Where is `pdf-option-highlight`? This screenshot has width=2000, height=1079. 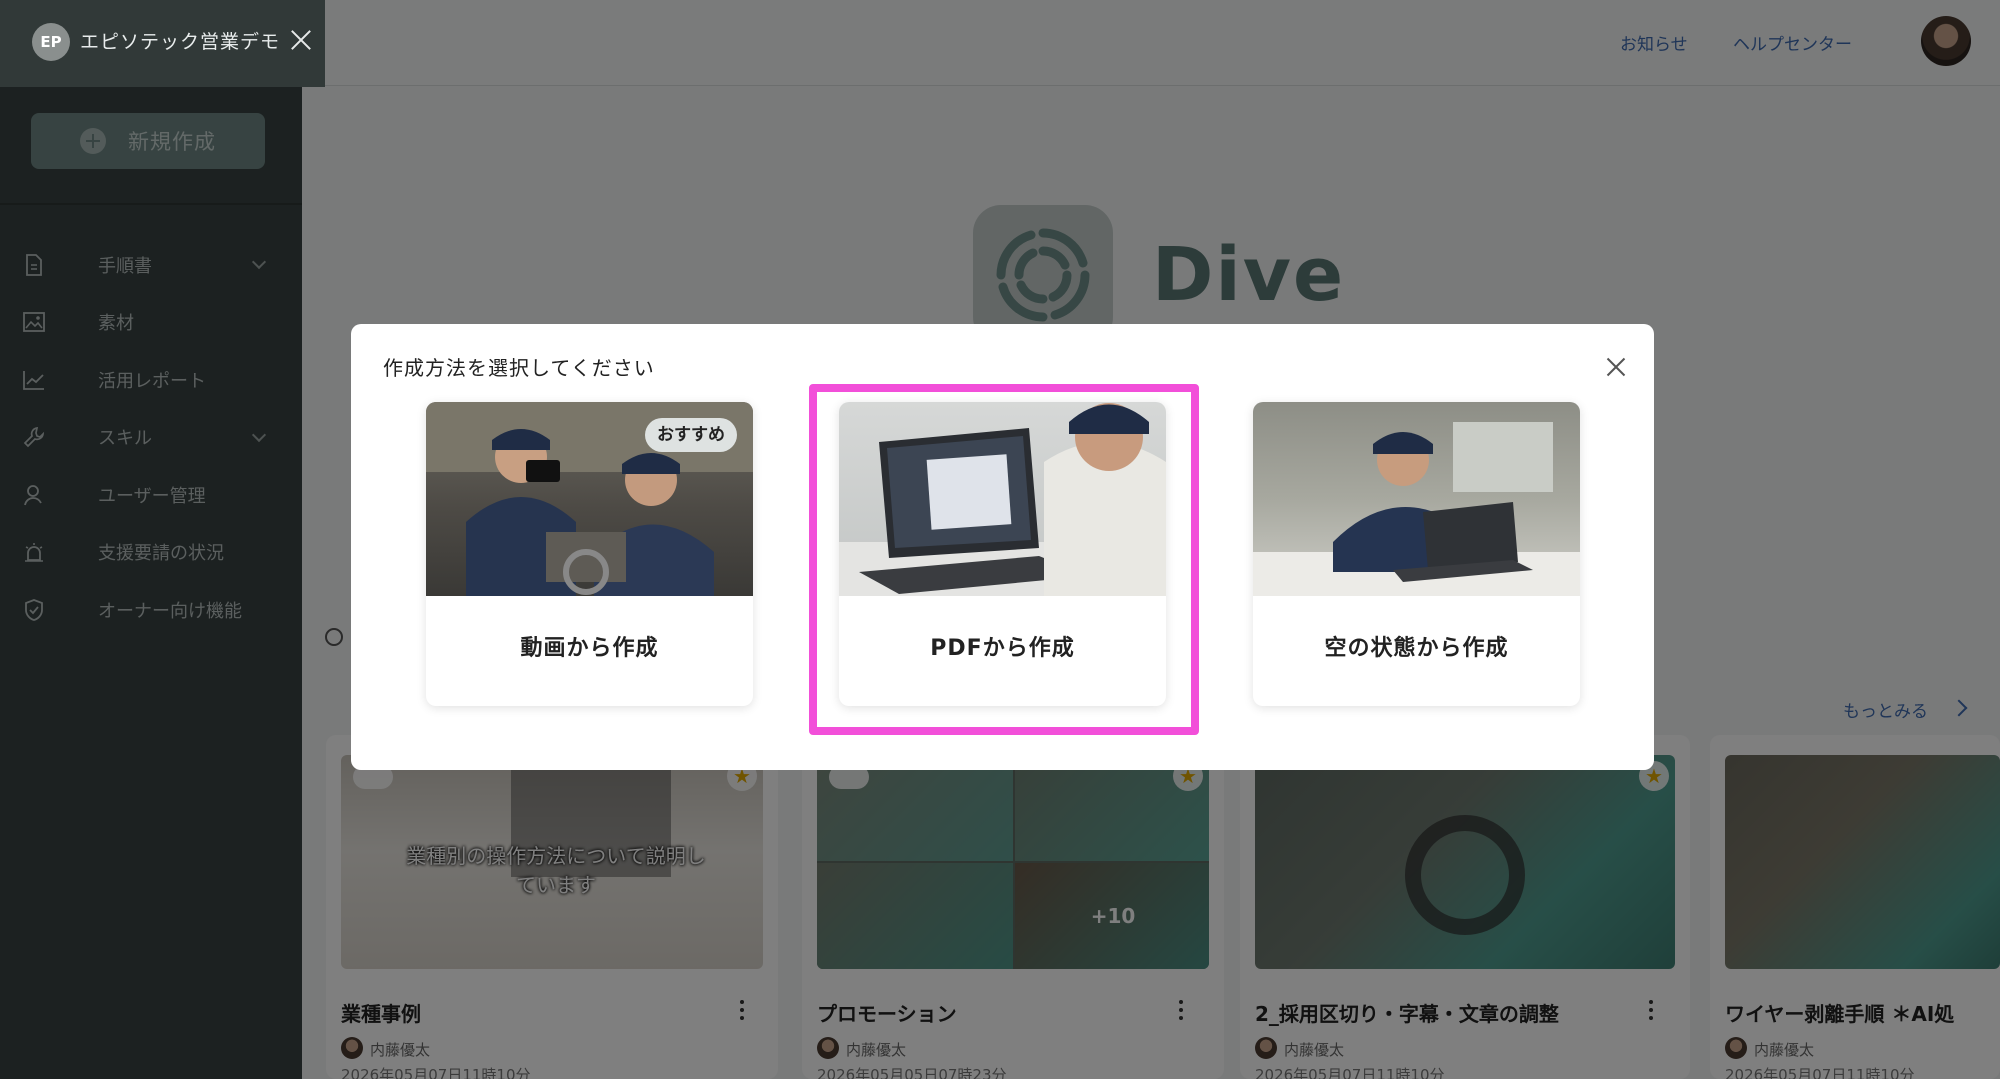
pdf-option-highlight is located at coordinates (1004, 559).